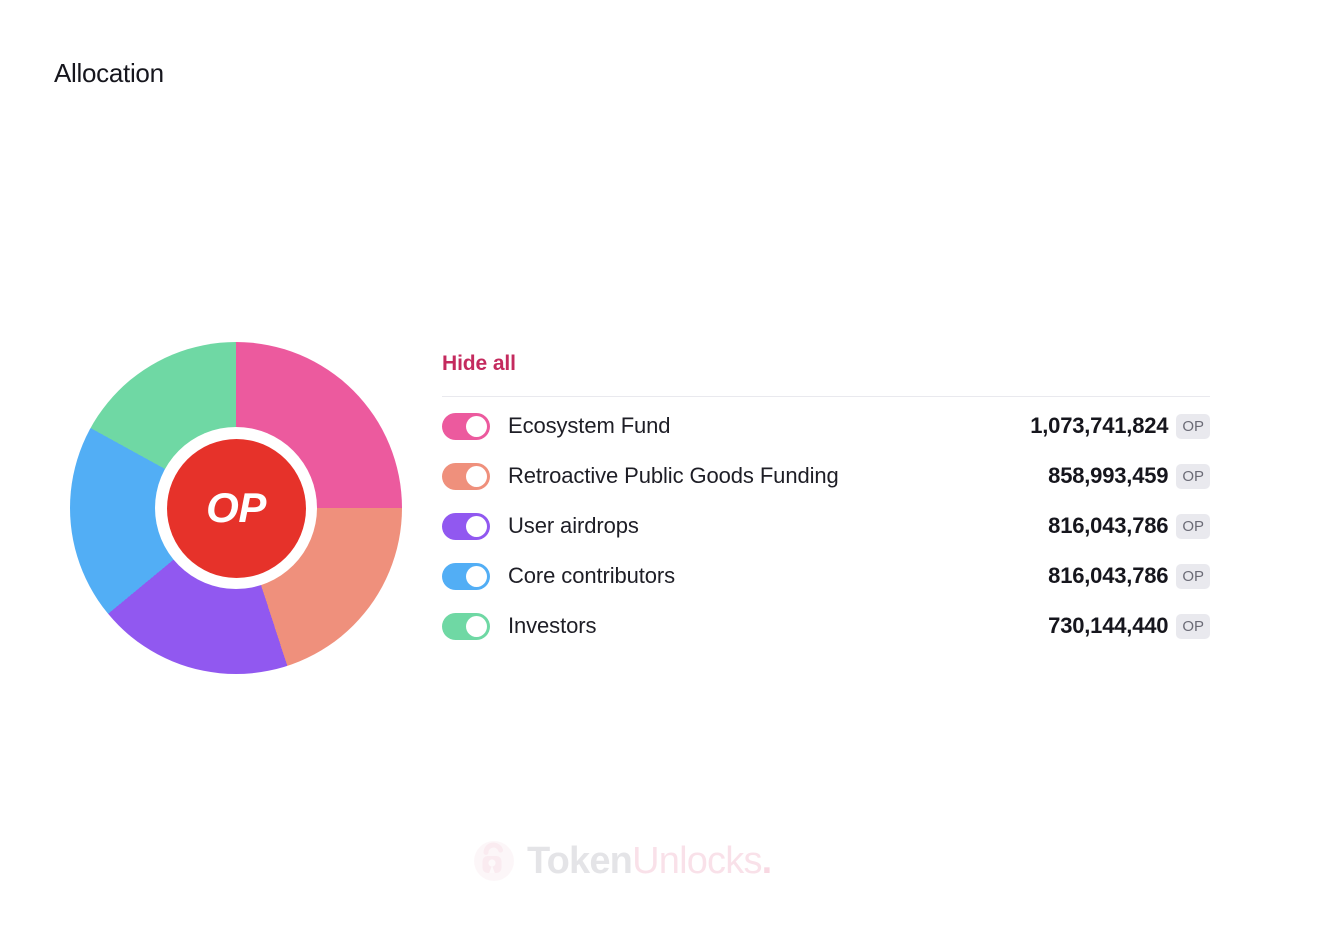  Describe the element at coordinates (573, 525) in the screenshot. I see `legend-label: User airdrops` at that location.